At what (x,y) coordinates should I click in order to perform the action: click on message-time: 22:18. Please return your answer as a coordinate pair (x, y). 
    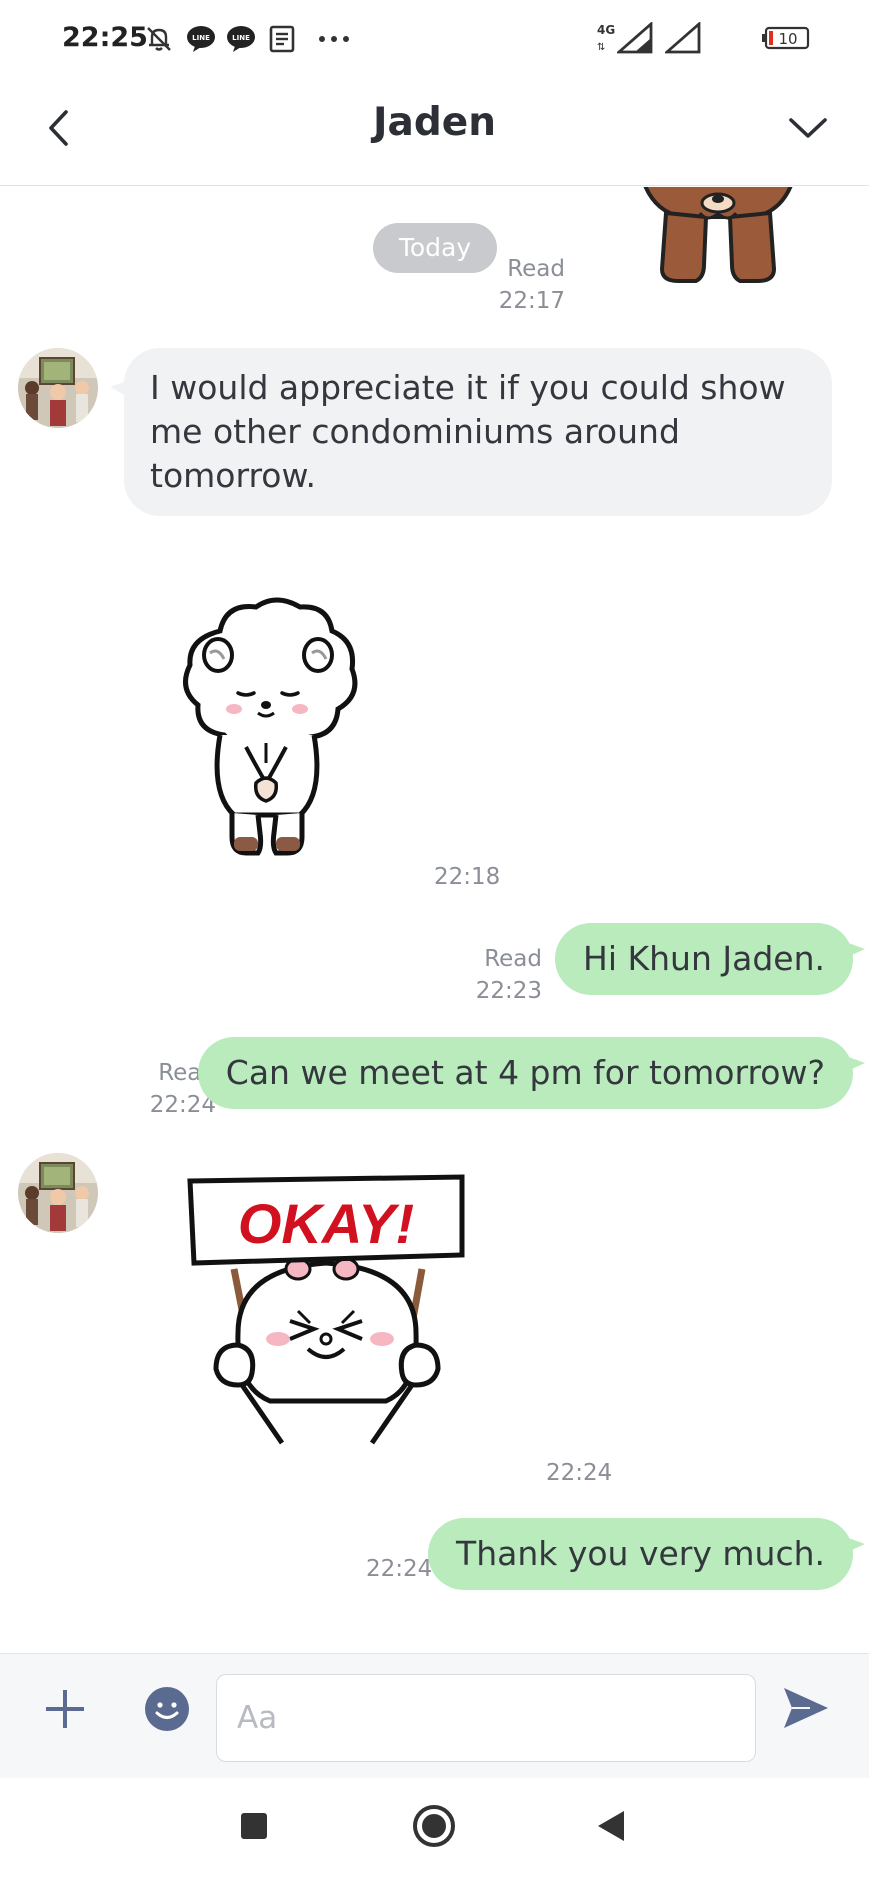
    Looking at the image, I should click on (467, 877).